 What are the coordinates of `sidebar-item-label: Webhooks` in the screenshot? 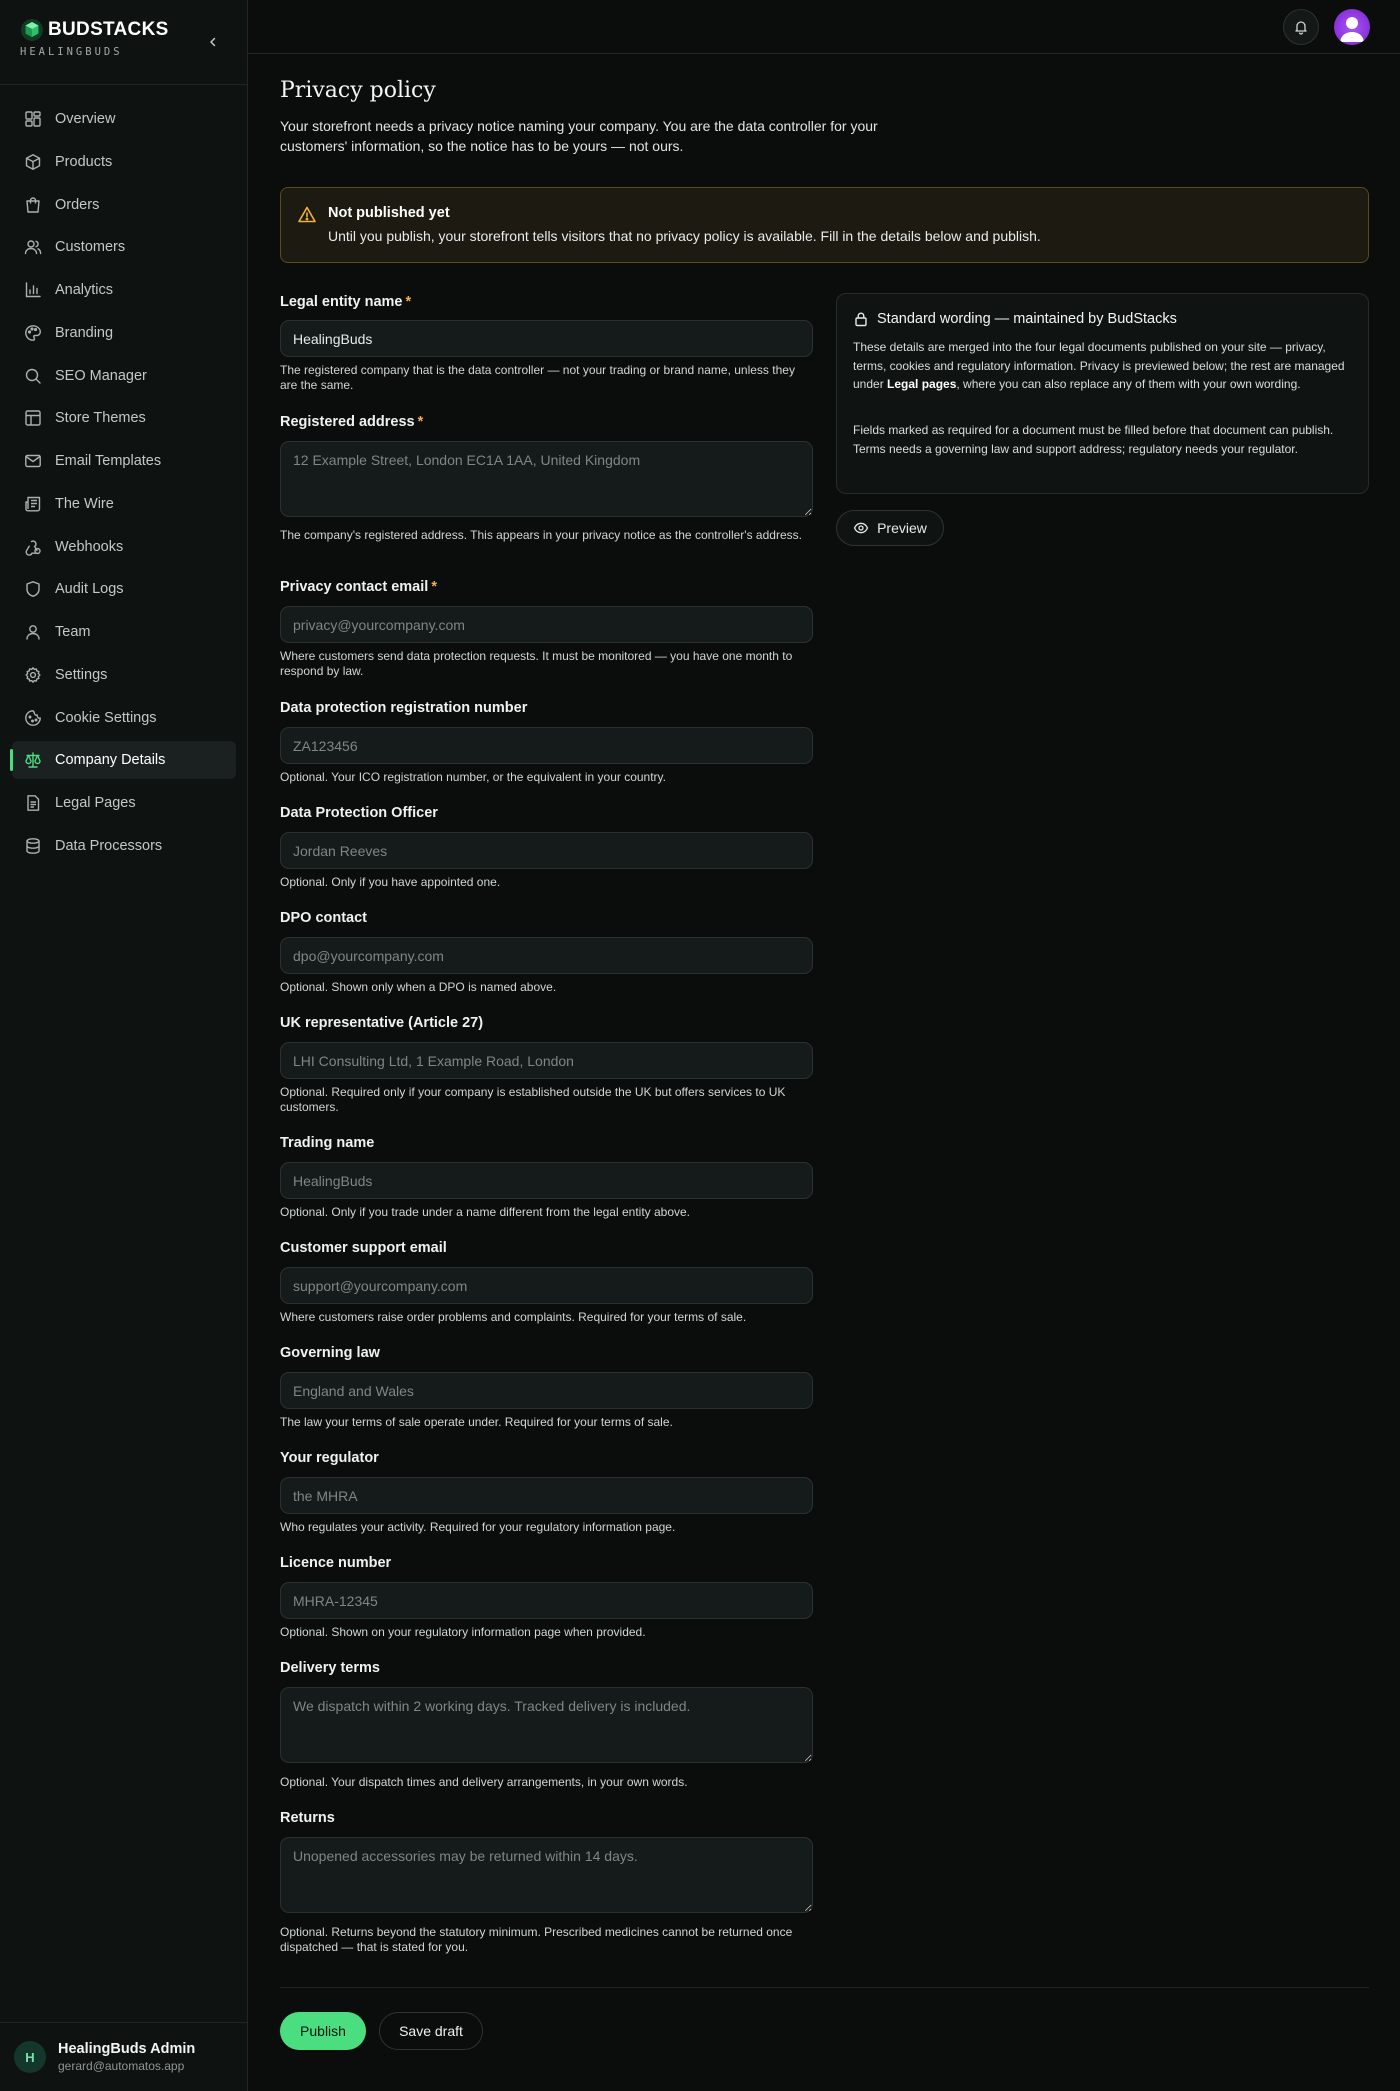 It's located at (89, 546).